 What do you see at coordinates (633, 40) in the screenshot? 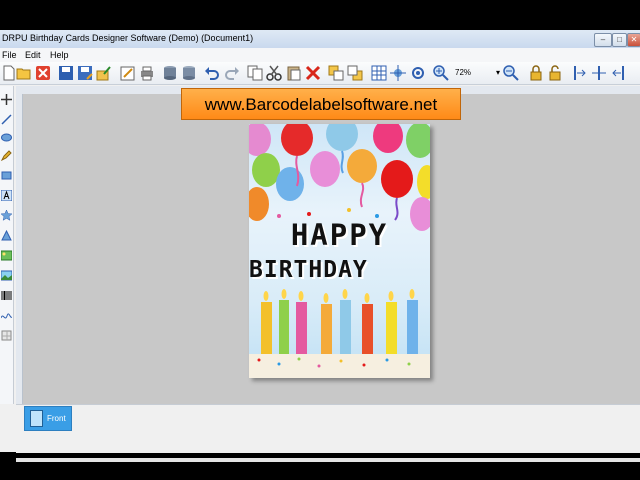
I see `close-button: ✕` at bounding box center [633, 40].